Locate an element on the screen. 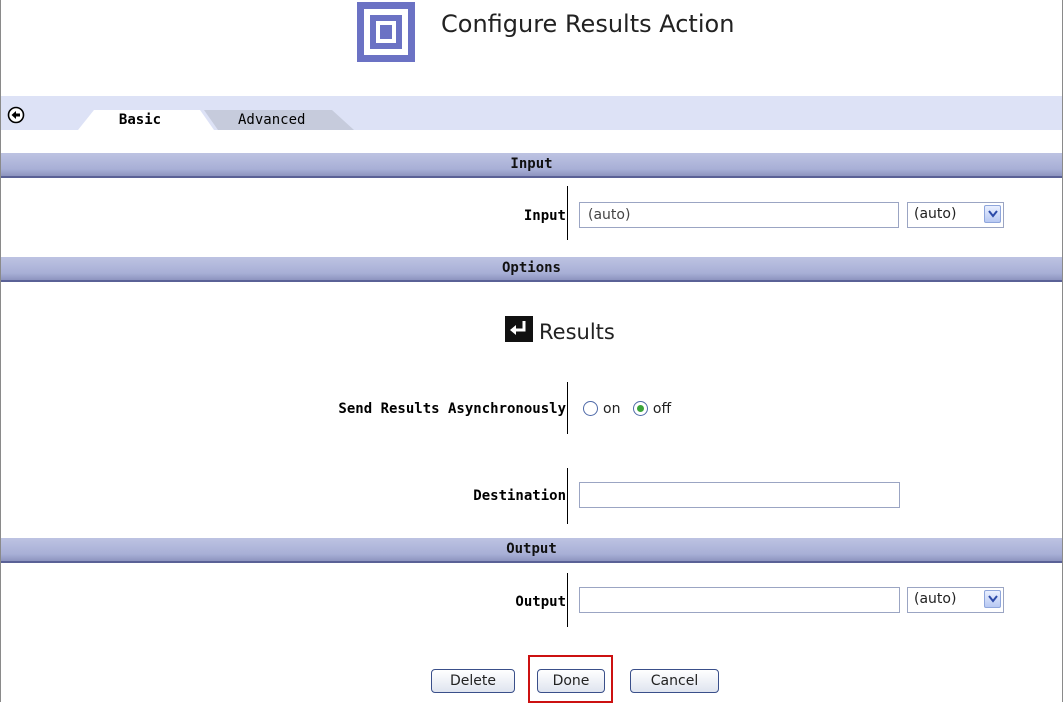 This screenshot has width=1063, height=704. output-target-select: (auto) is located at coordinates (955, 600).